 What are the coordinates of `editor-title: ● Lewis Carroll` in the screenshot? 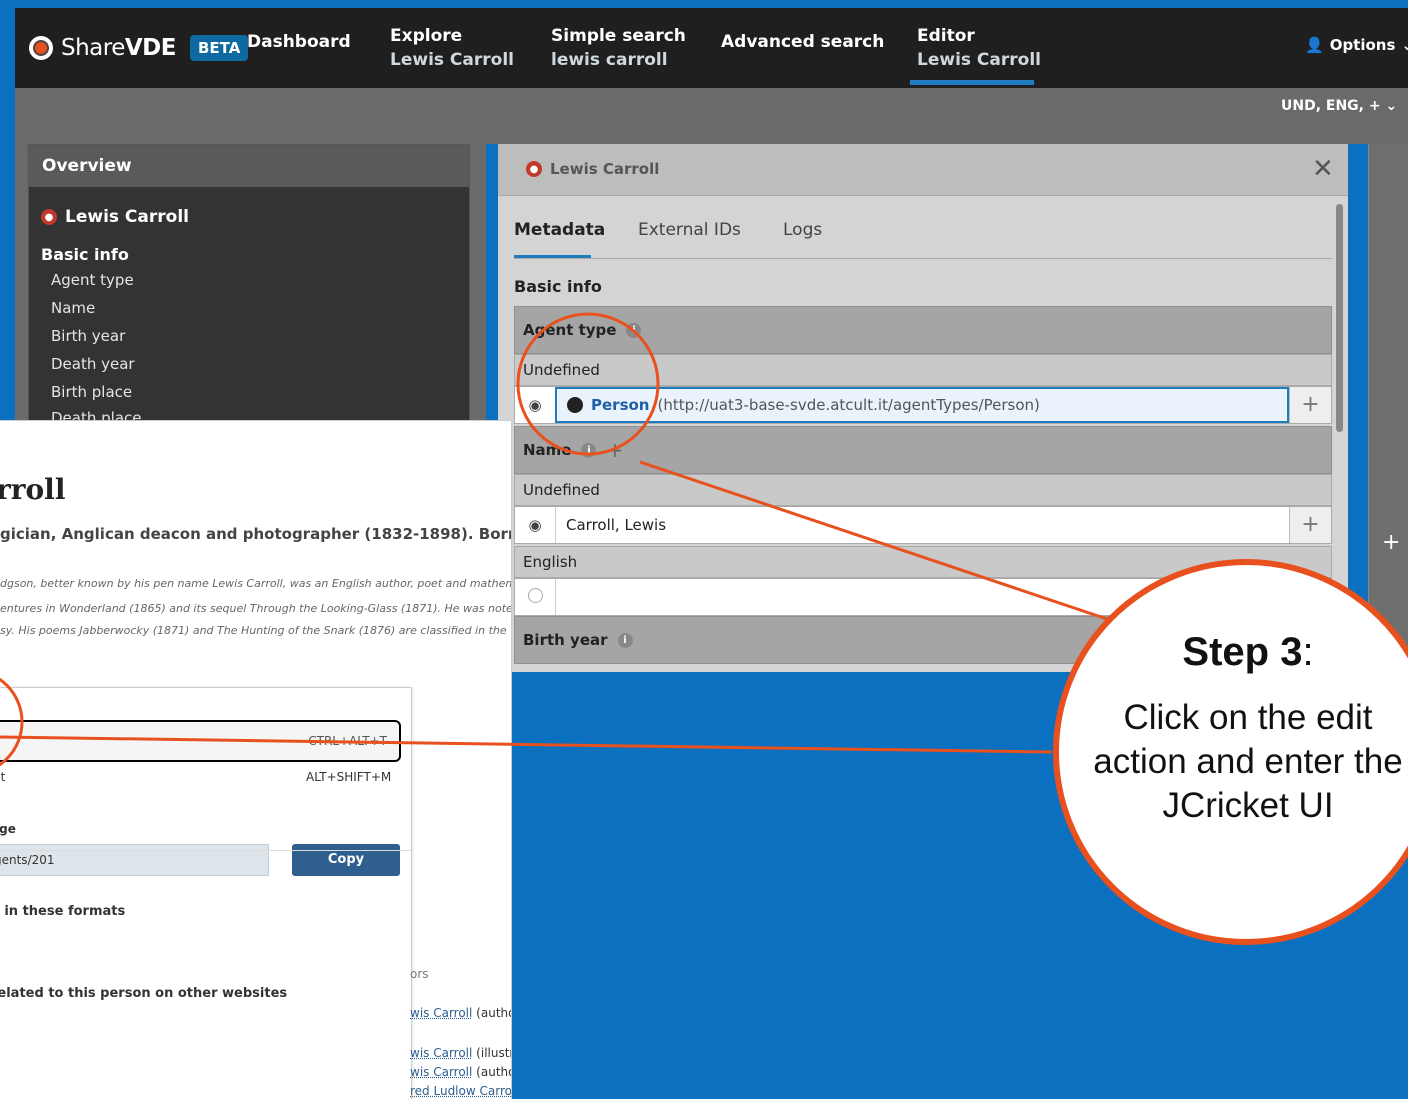 It's located at (592, 169).